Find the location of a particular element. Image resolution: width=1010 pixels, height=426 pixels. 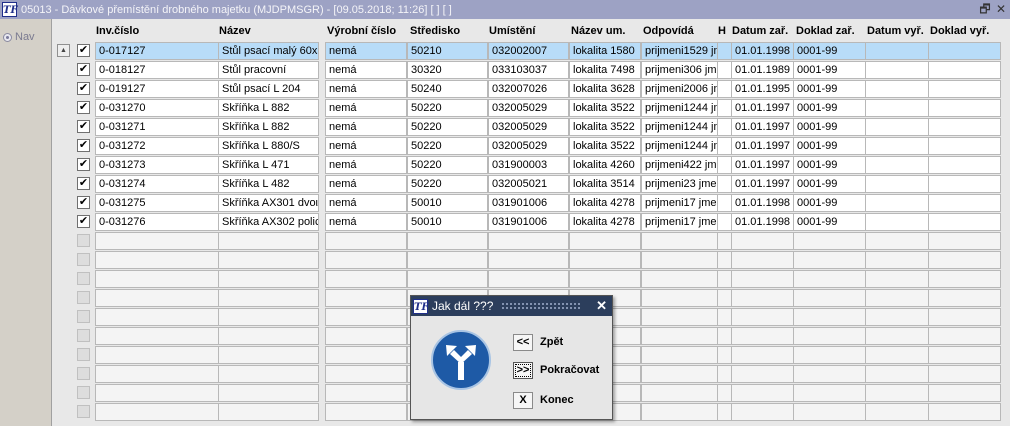

table-cell: 01.01.1995 is located at coordinates (762, 89).